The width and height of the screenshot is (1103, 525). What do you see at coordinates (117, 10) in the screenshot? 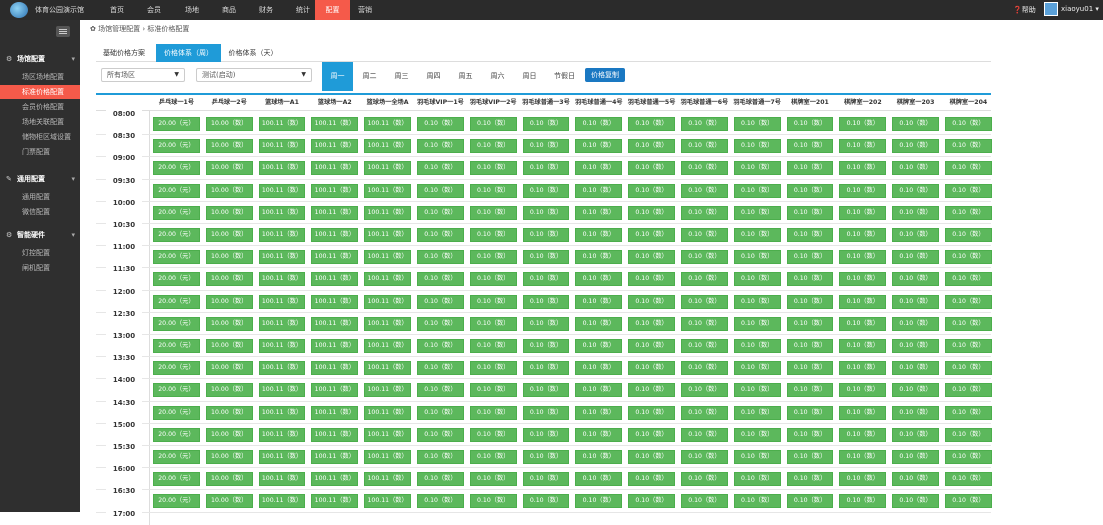
I see `nav-item-0: 首页` at bounding box center [117, 10].